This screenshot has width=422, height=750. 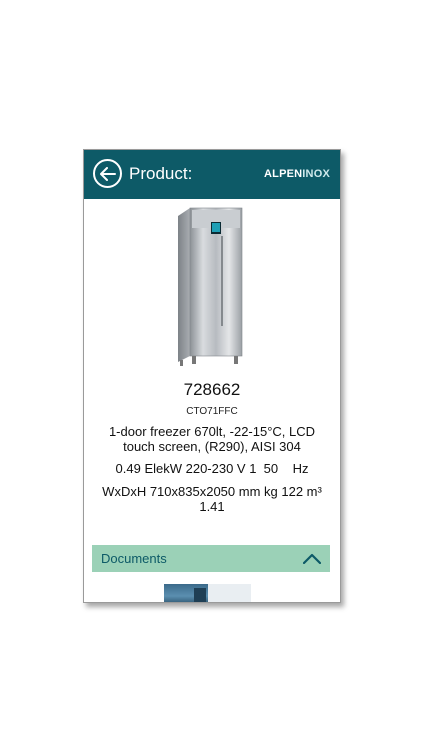 What do you see at coordinates (212, 389) in the screenshot?
I see `product-code: 728662` at bounding box center [212, 389].